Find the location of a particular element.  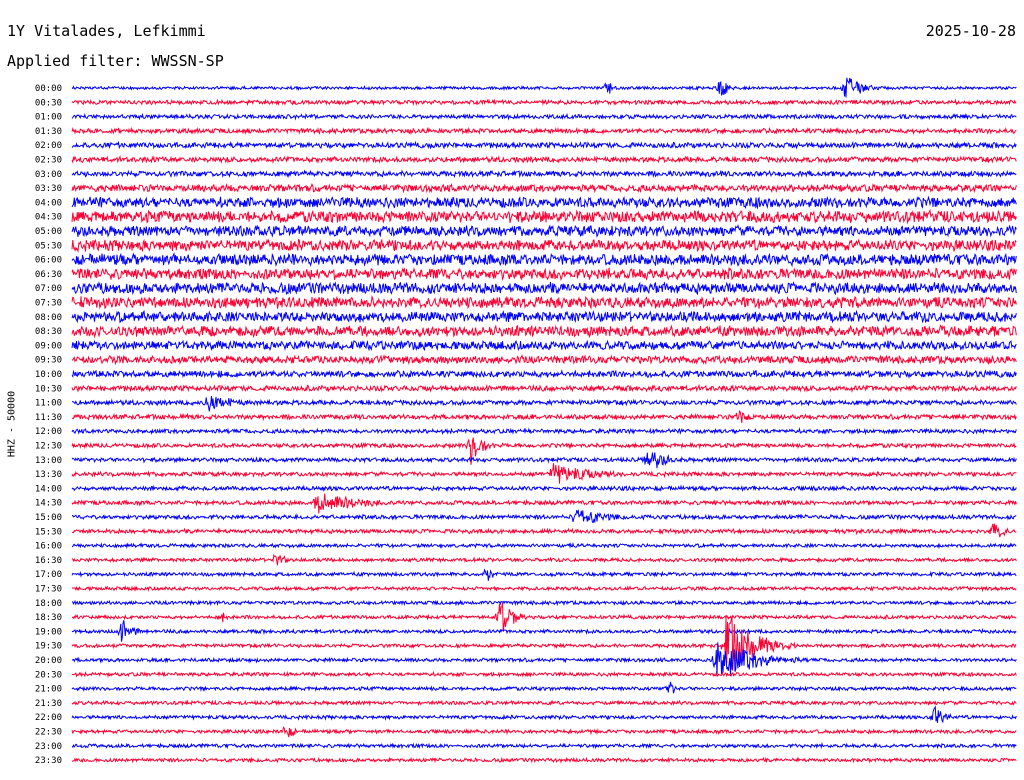

row-time-label: 13:30 is located at coordinates (48, 475).